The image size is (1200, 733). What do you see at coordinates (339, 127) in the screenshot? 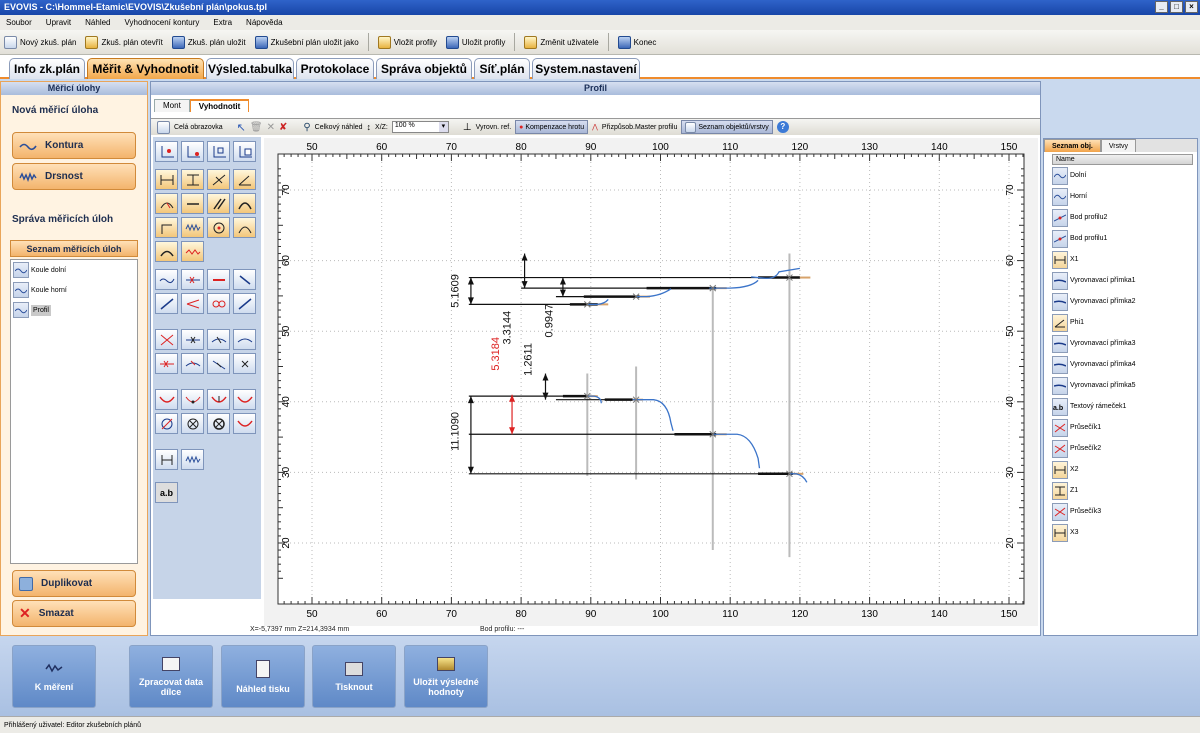
I see `overview-button: Celkový náhled` at bounding box center [339, 127].